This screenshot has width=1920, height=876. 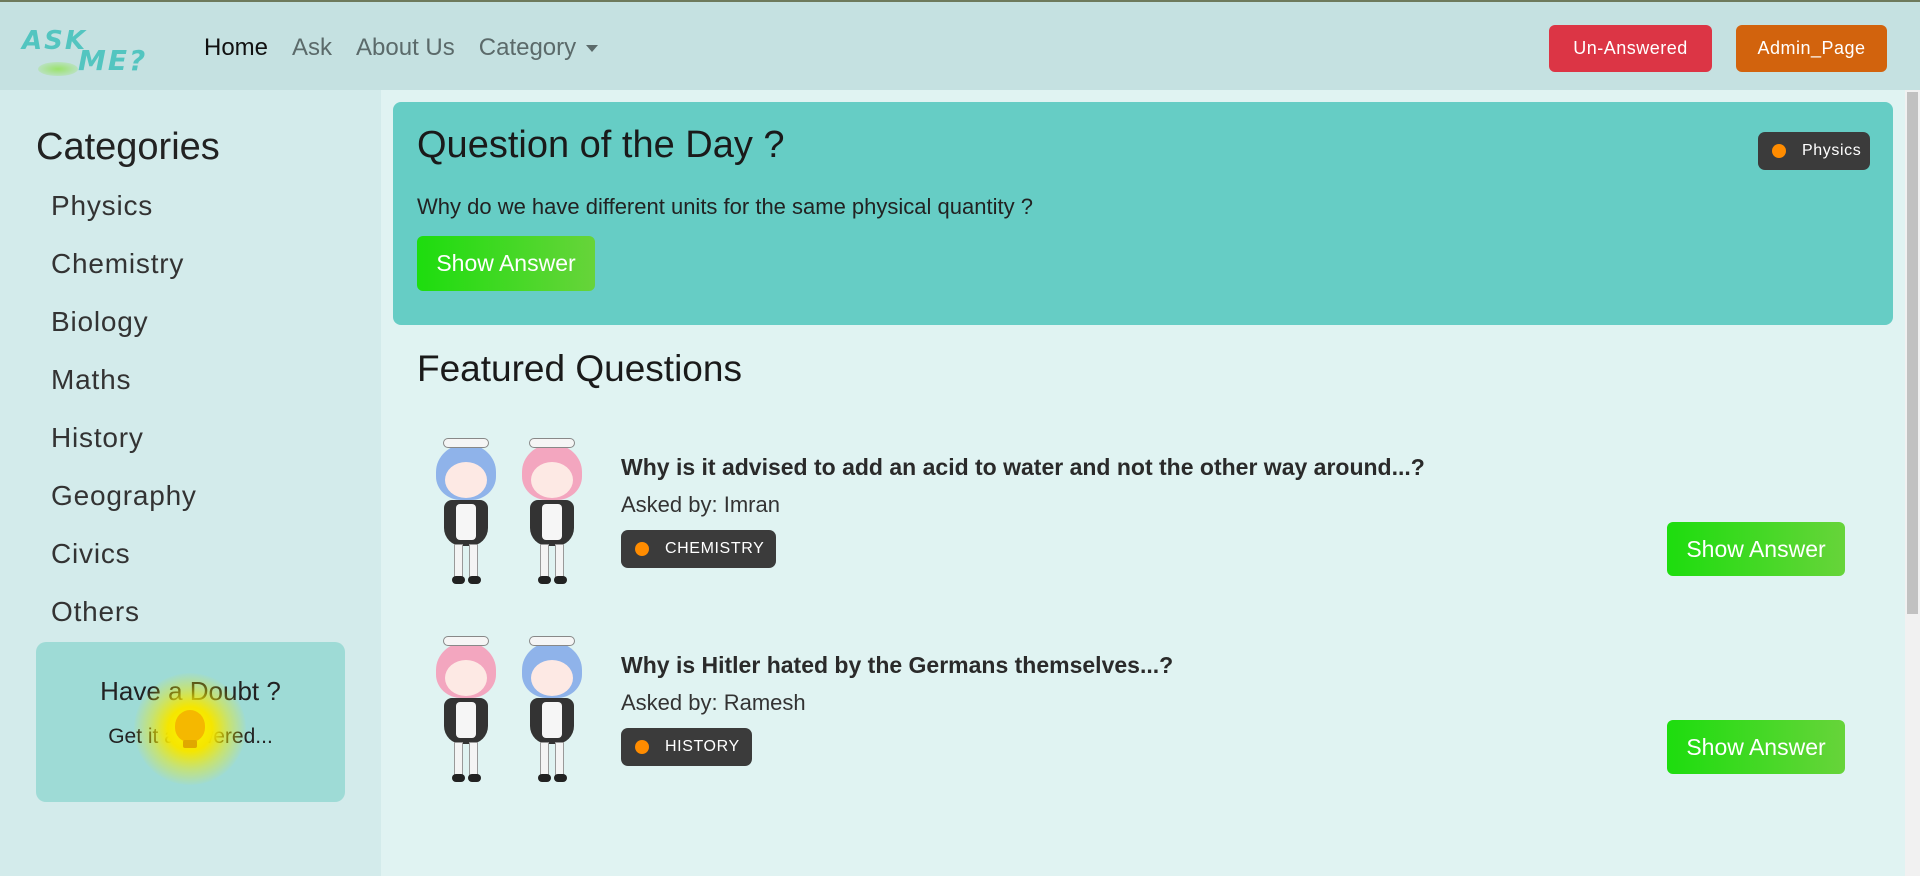 I want to click on nav-link-category-label: Category, so click(x=527, y=47).